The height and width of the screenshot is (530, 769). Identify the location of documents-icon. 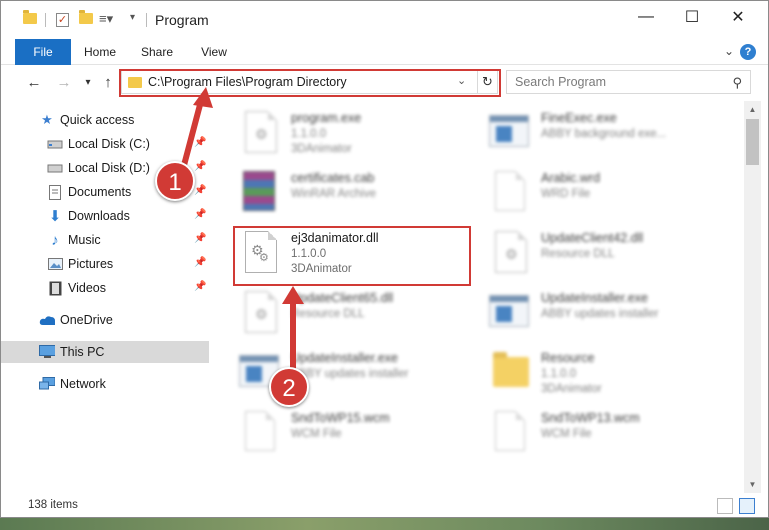
(55, 192).